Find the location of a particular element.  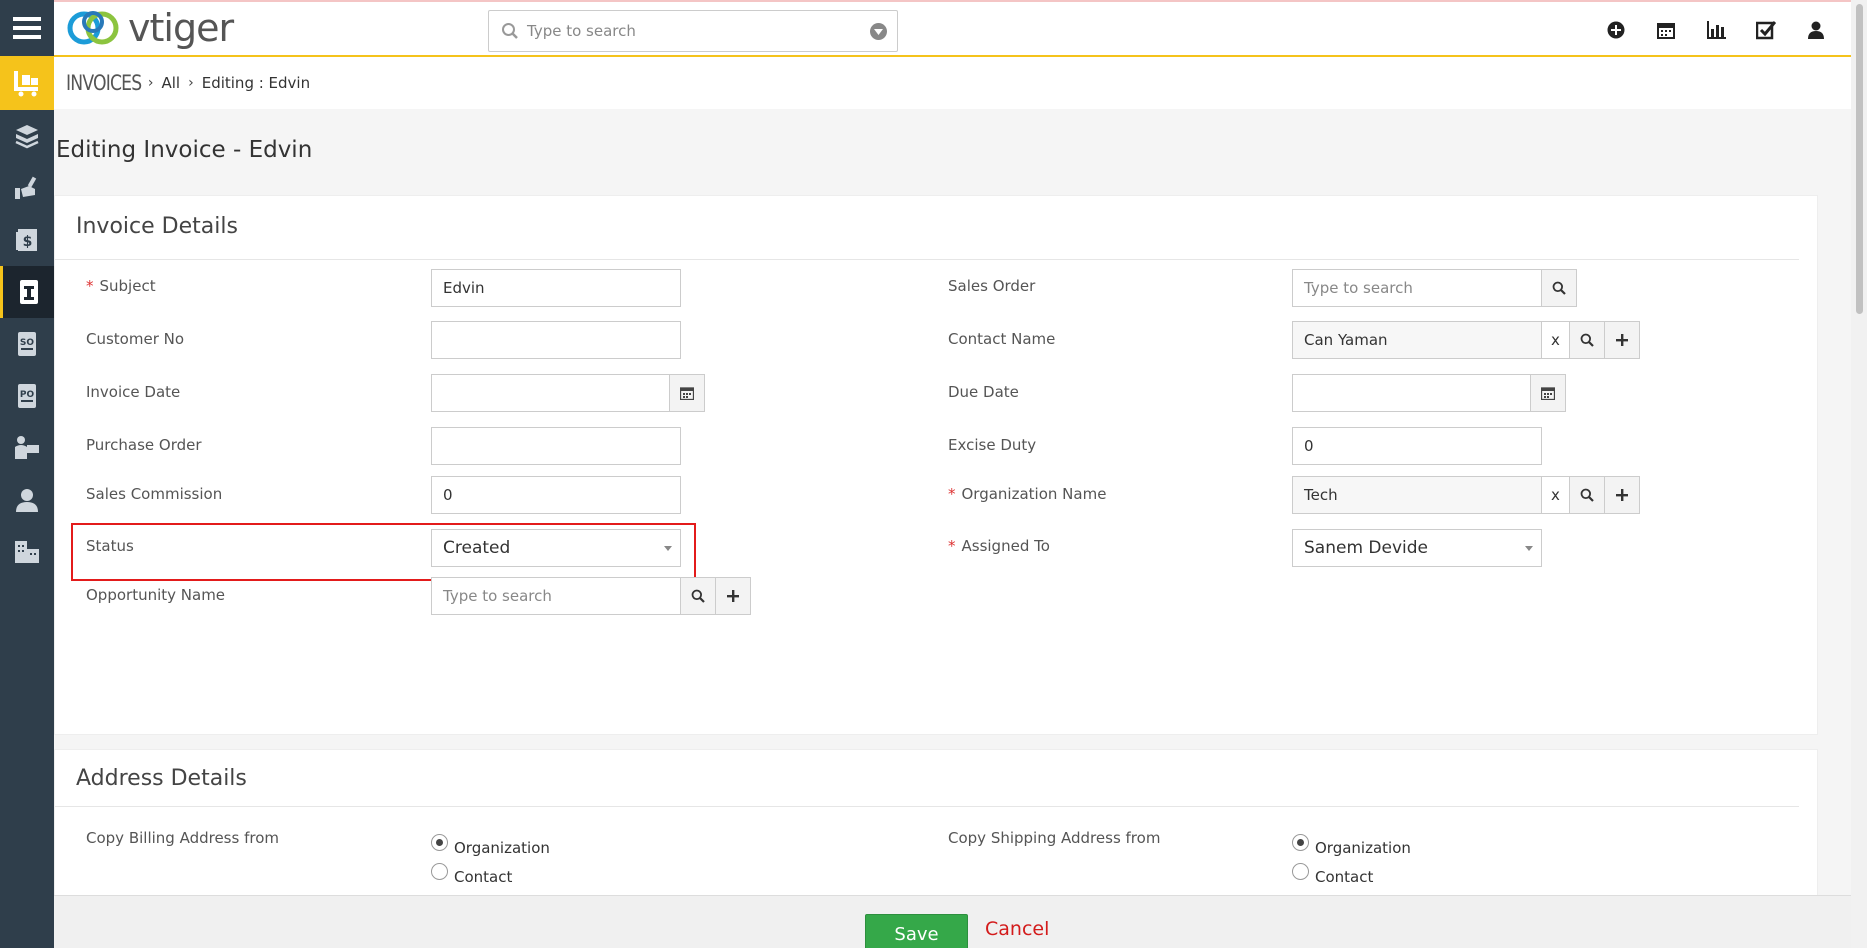

quick-create-icon is located at coordinates (1616, 30).